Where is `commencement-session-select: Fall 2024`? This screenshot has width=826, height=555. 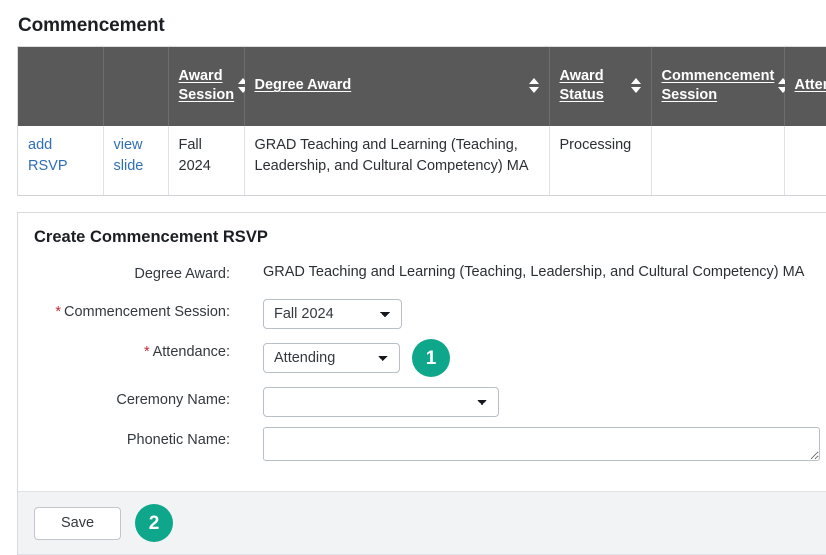 commencement-session-select: Fall 2024 is located at coordinates (332, 314).